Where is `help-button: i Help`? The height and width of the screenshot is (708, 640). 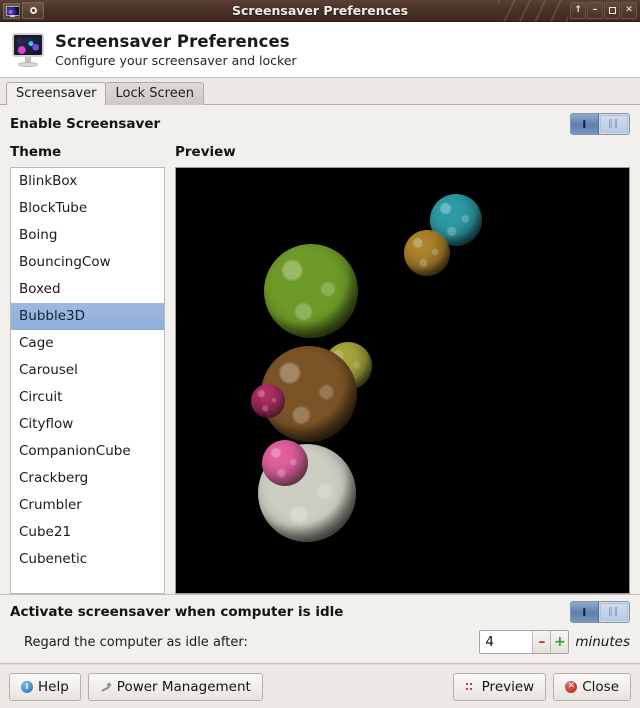 help-button: i Help is located at coordinates (45, 686).